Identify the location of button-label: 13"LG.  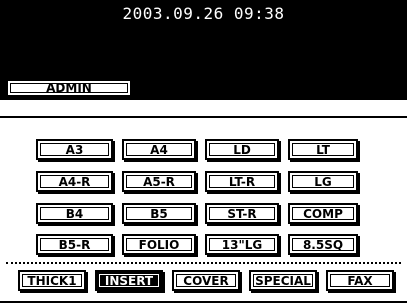
(242, 244).